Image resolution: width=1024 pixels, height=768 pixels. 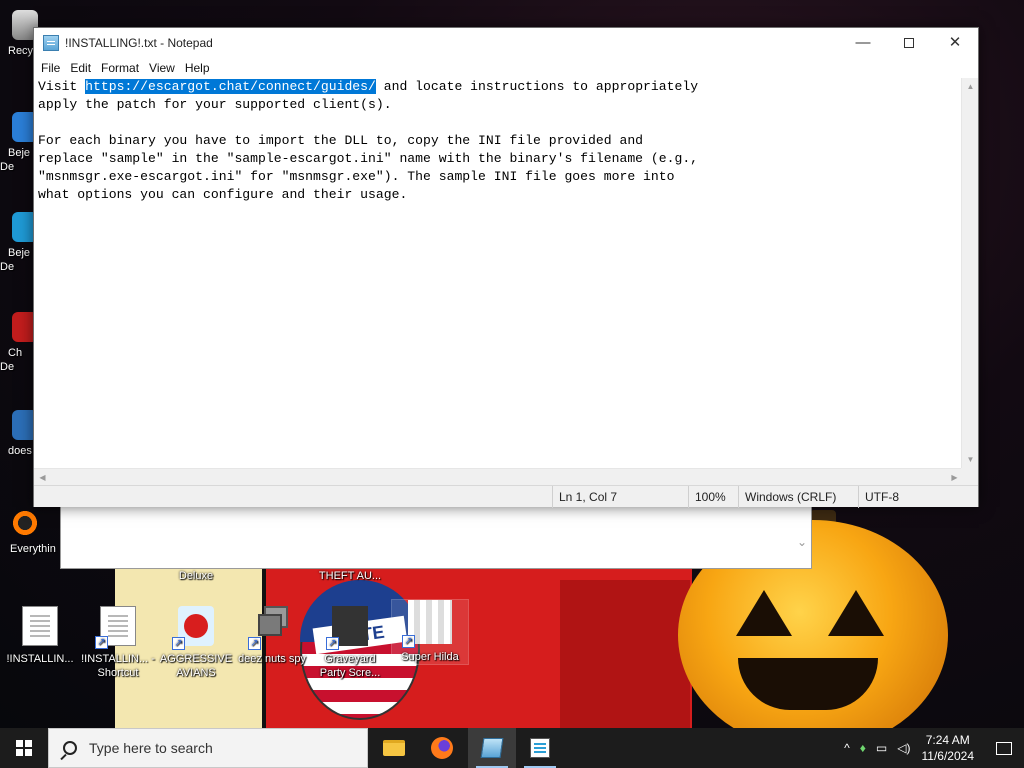 I want to click on status-bar: Ln 1, Col 7 100% Windows (CRLF) UTF-8, so click(x=506, y=496).